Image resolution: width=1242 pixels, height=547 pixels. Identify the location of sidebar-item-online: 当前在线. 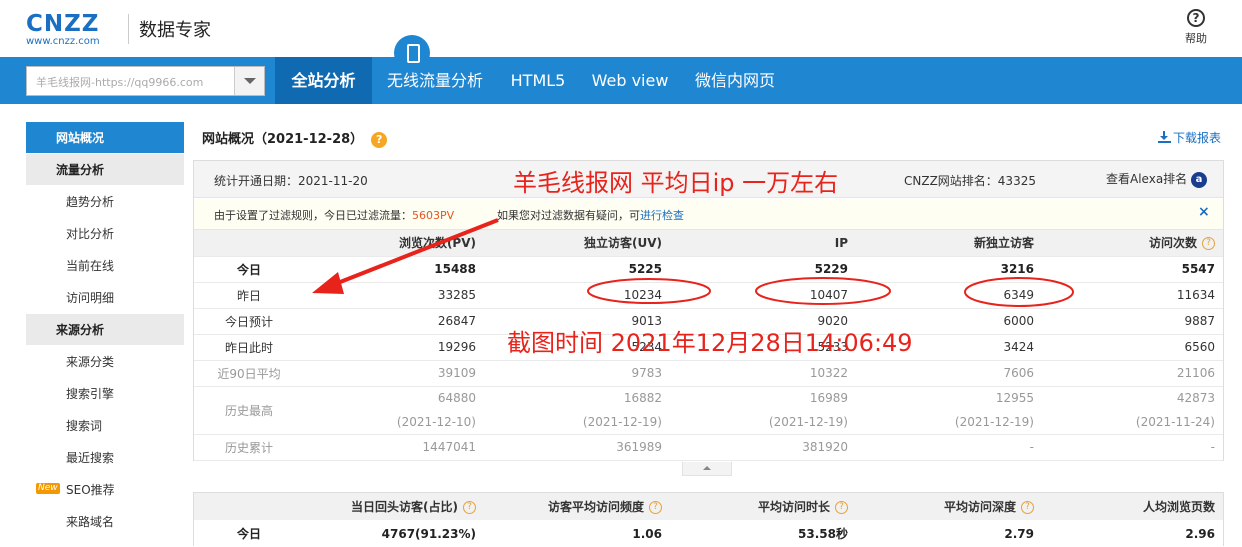
(105, 266).